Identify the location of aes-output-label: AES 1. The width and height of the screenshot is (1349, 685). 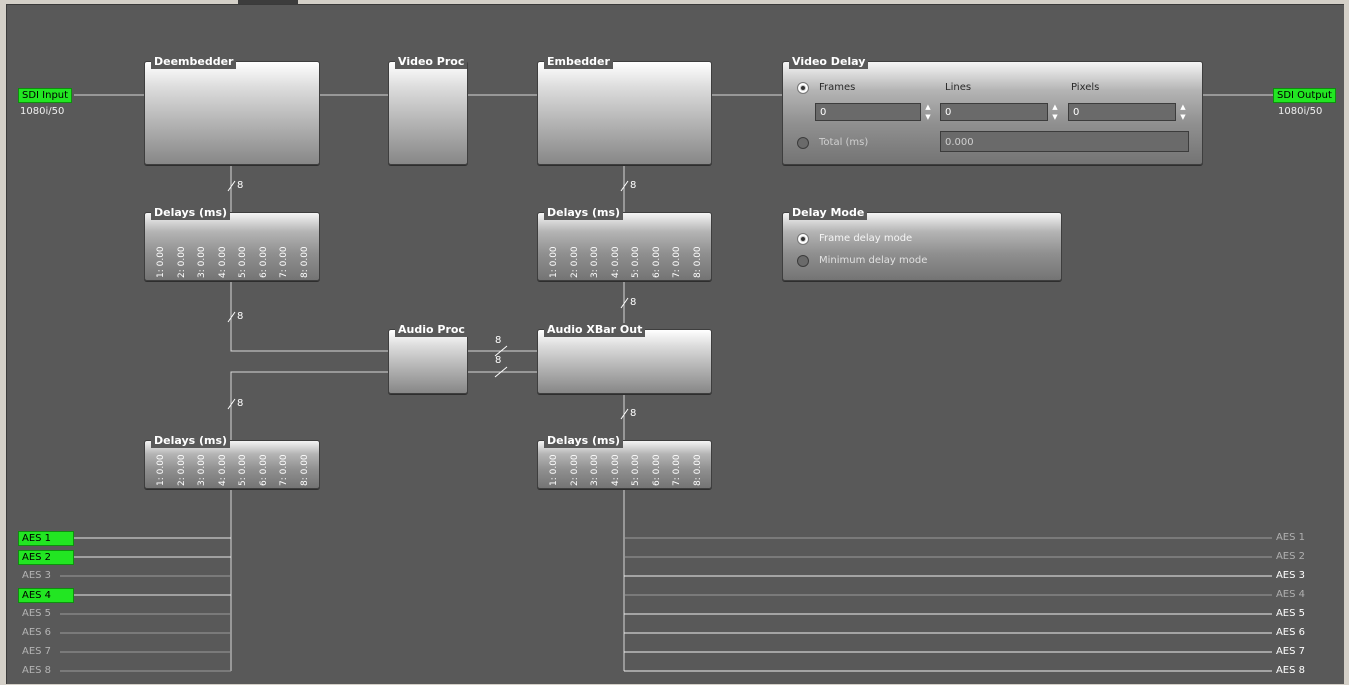
(1287, 538).